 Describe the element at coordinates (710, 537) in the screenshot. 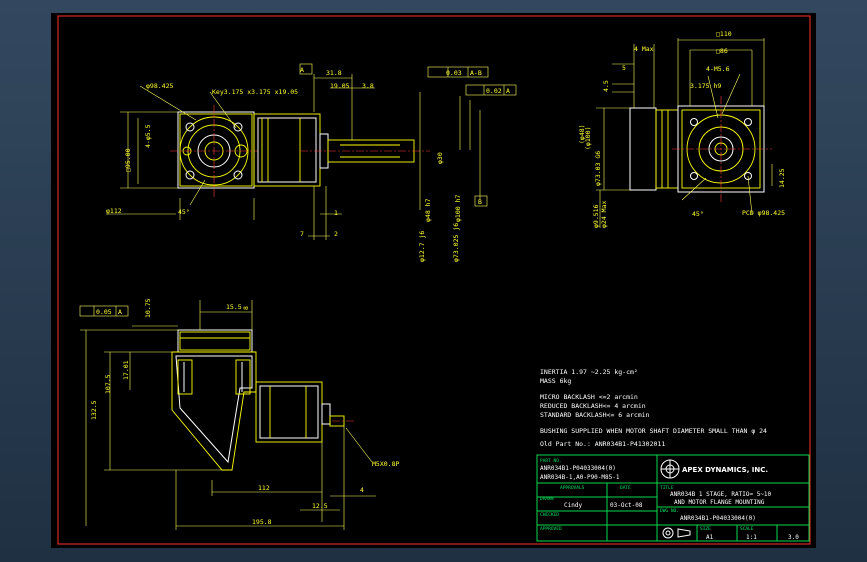

I see `size-value: A1` at that location.